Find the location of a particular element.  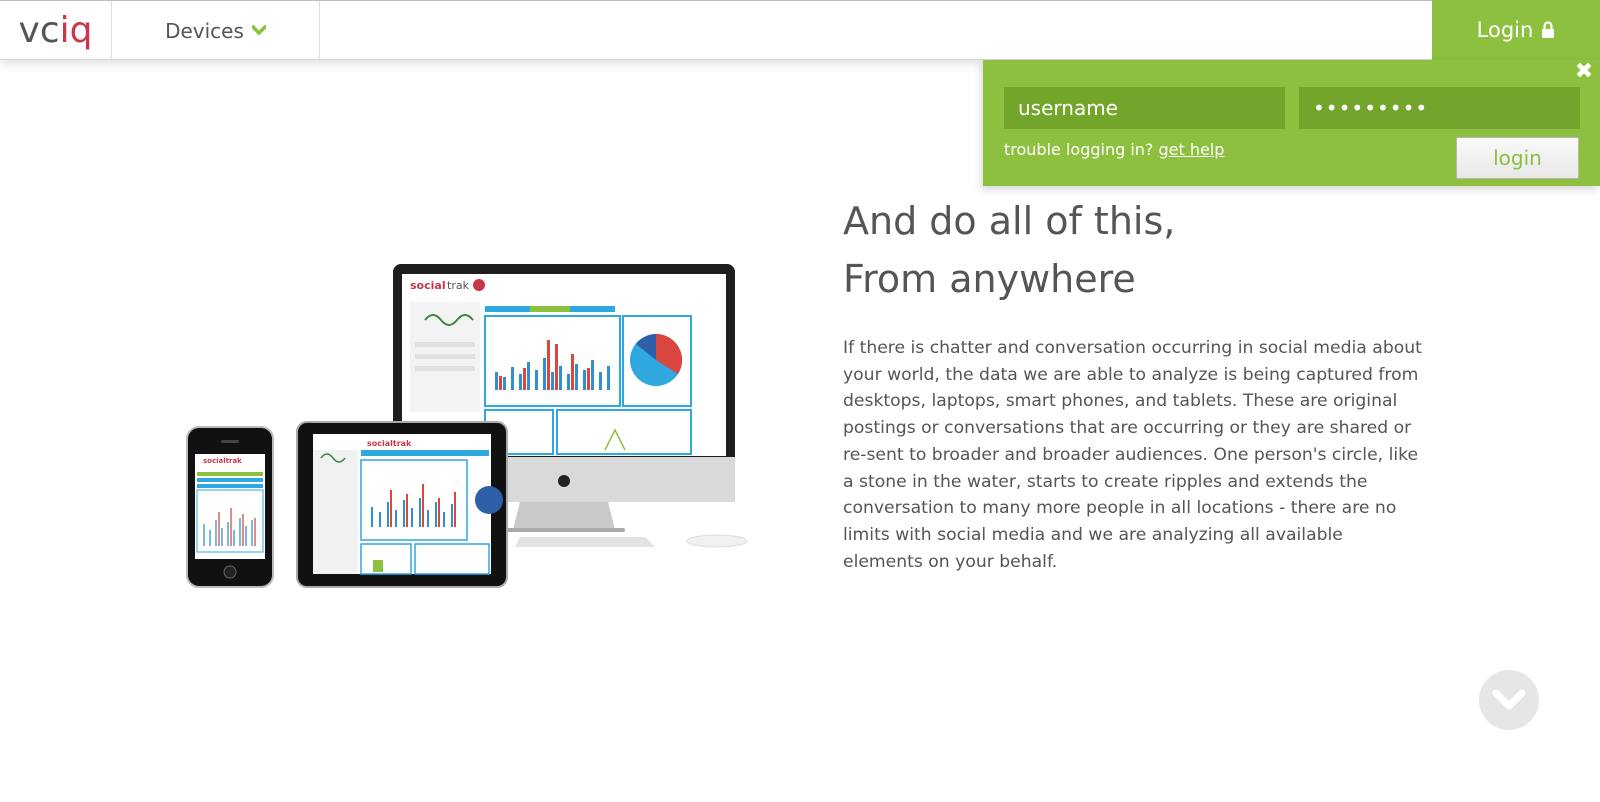

imac-brand-trak: trak is located at coordinates (458, 285).